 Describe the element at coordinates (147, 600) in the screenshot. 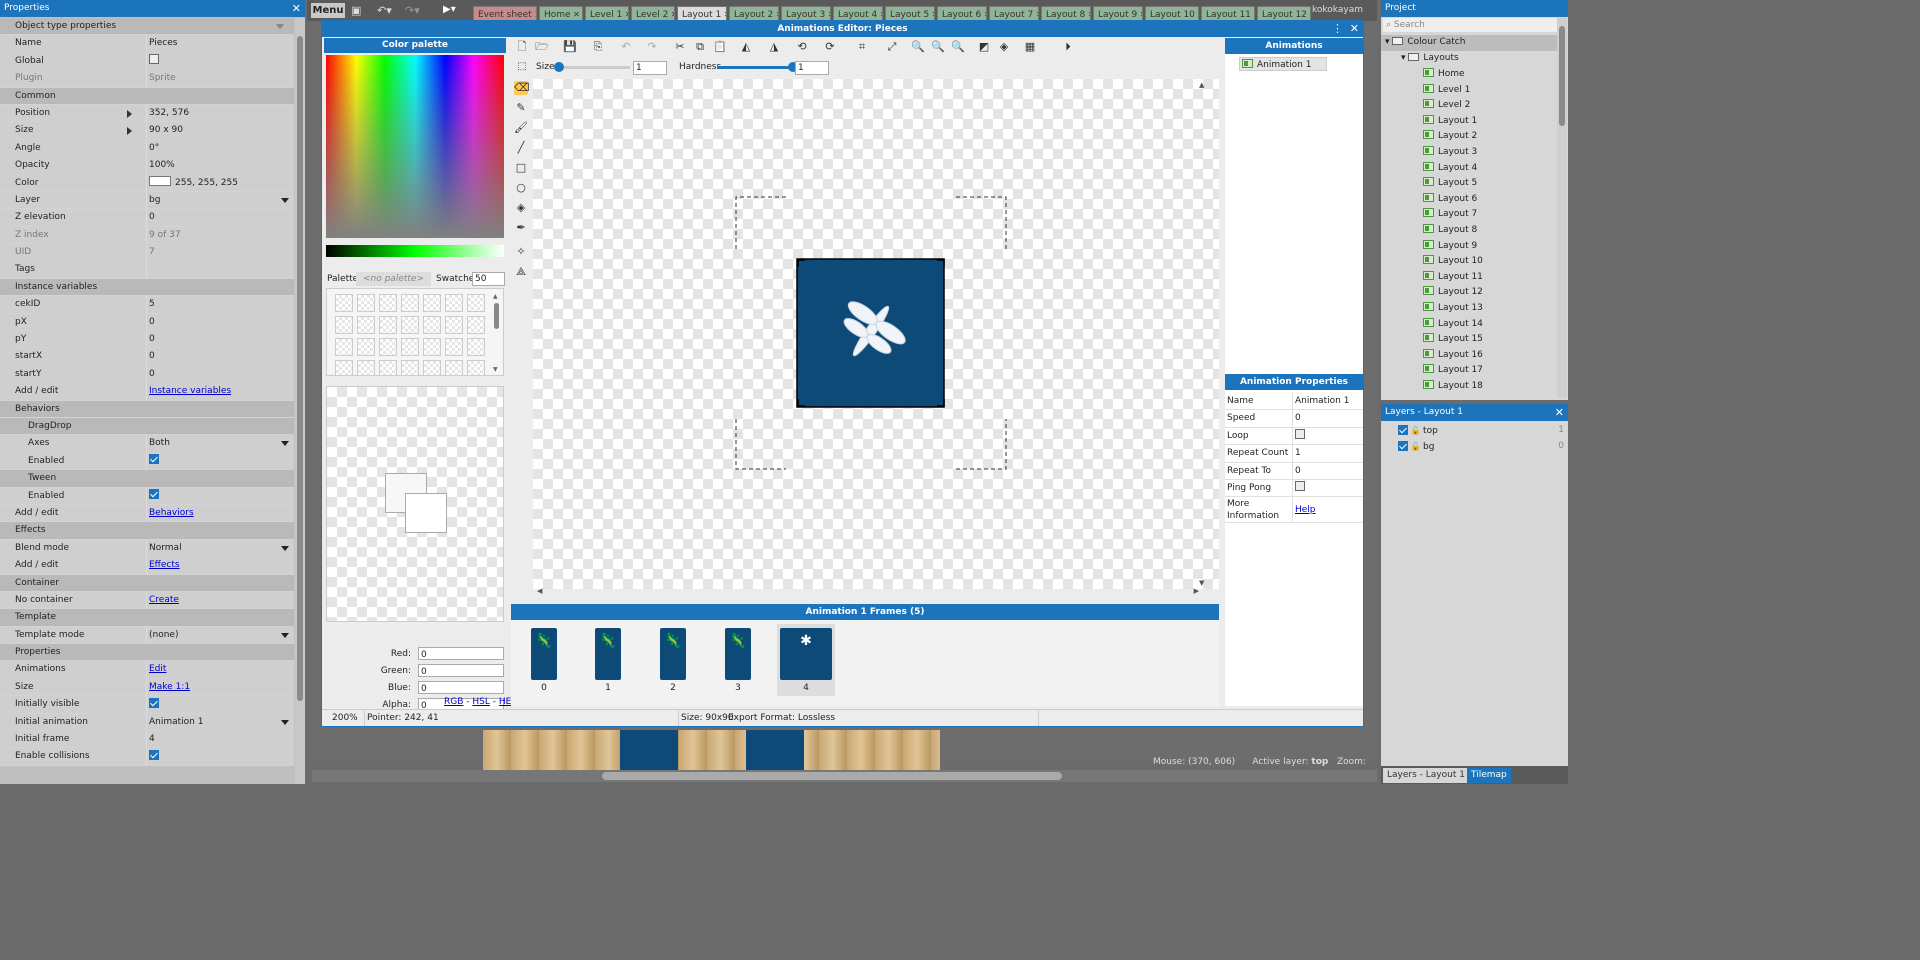

I see `property-row: No container Create` at that location.